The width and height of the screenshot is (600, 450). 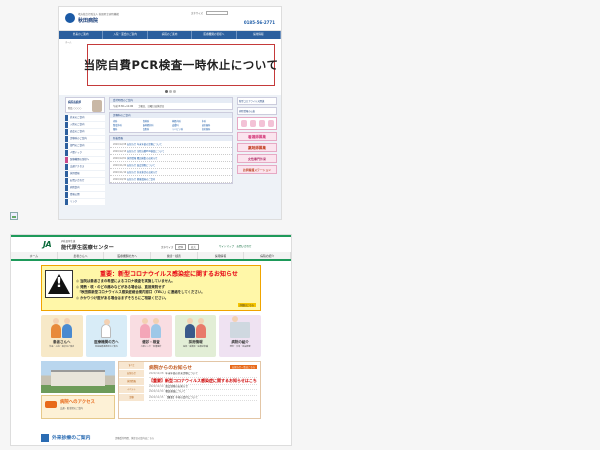 What do you see at coordinates (257, 147) in the screenshot?
I see `pharmacist-recruit-banner: 薬剤師募集` at bounding box center [257, 147].